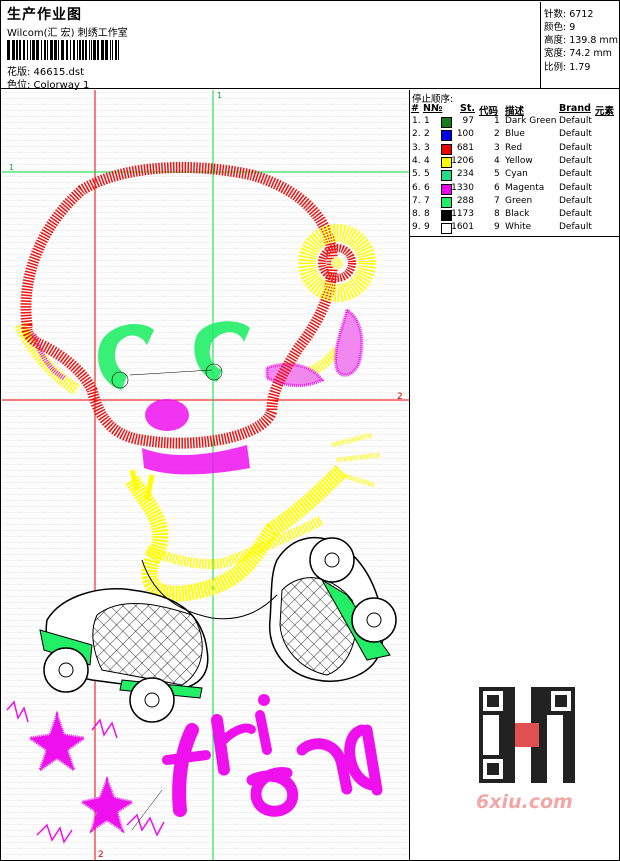  What do you see at coordinates (462, 214) in the screenshot?
I see `row-stitches: 1173` at bounding box center [462, 214].